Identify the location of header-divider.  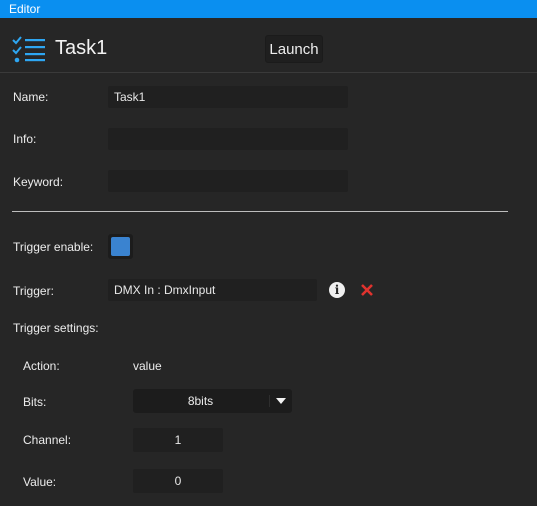
(268, 72).